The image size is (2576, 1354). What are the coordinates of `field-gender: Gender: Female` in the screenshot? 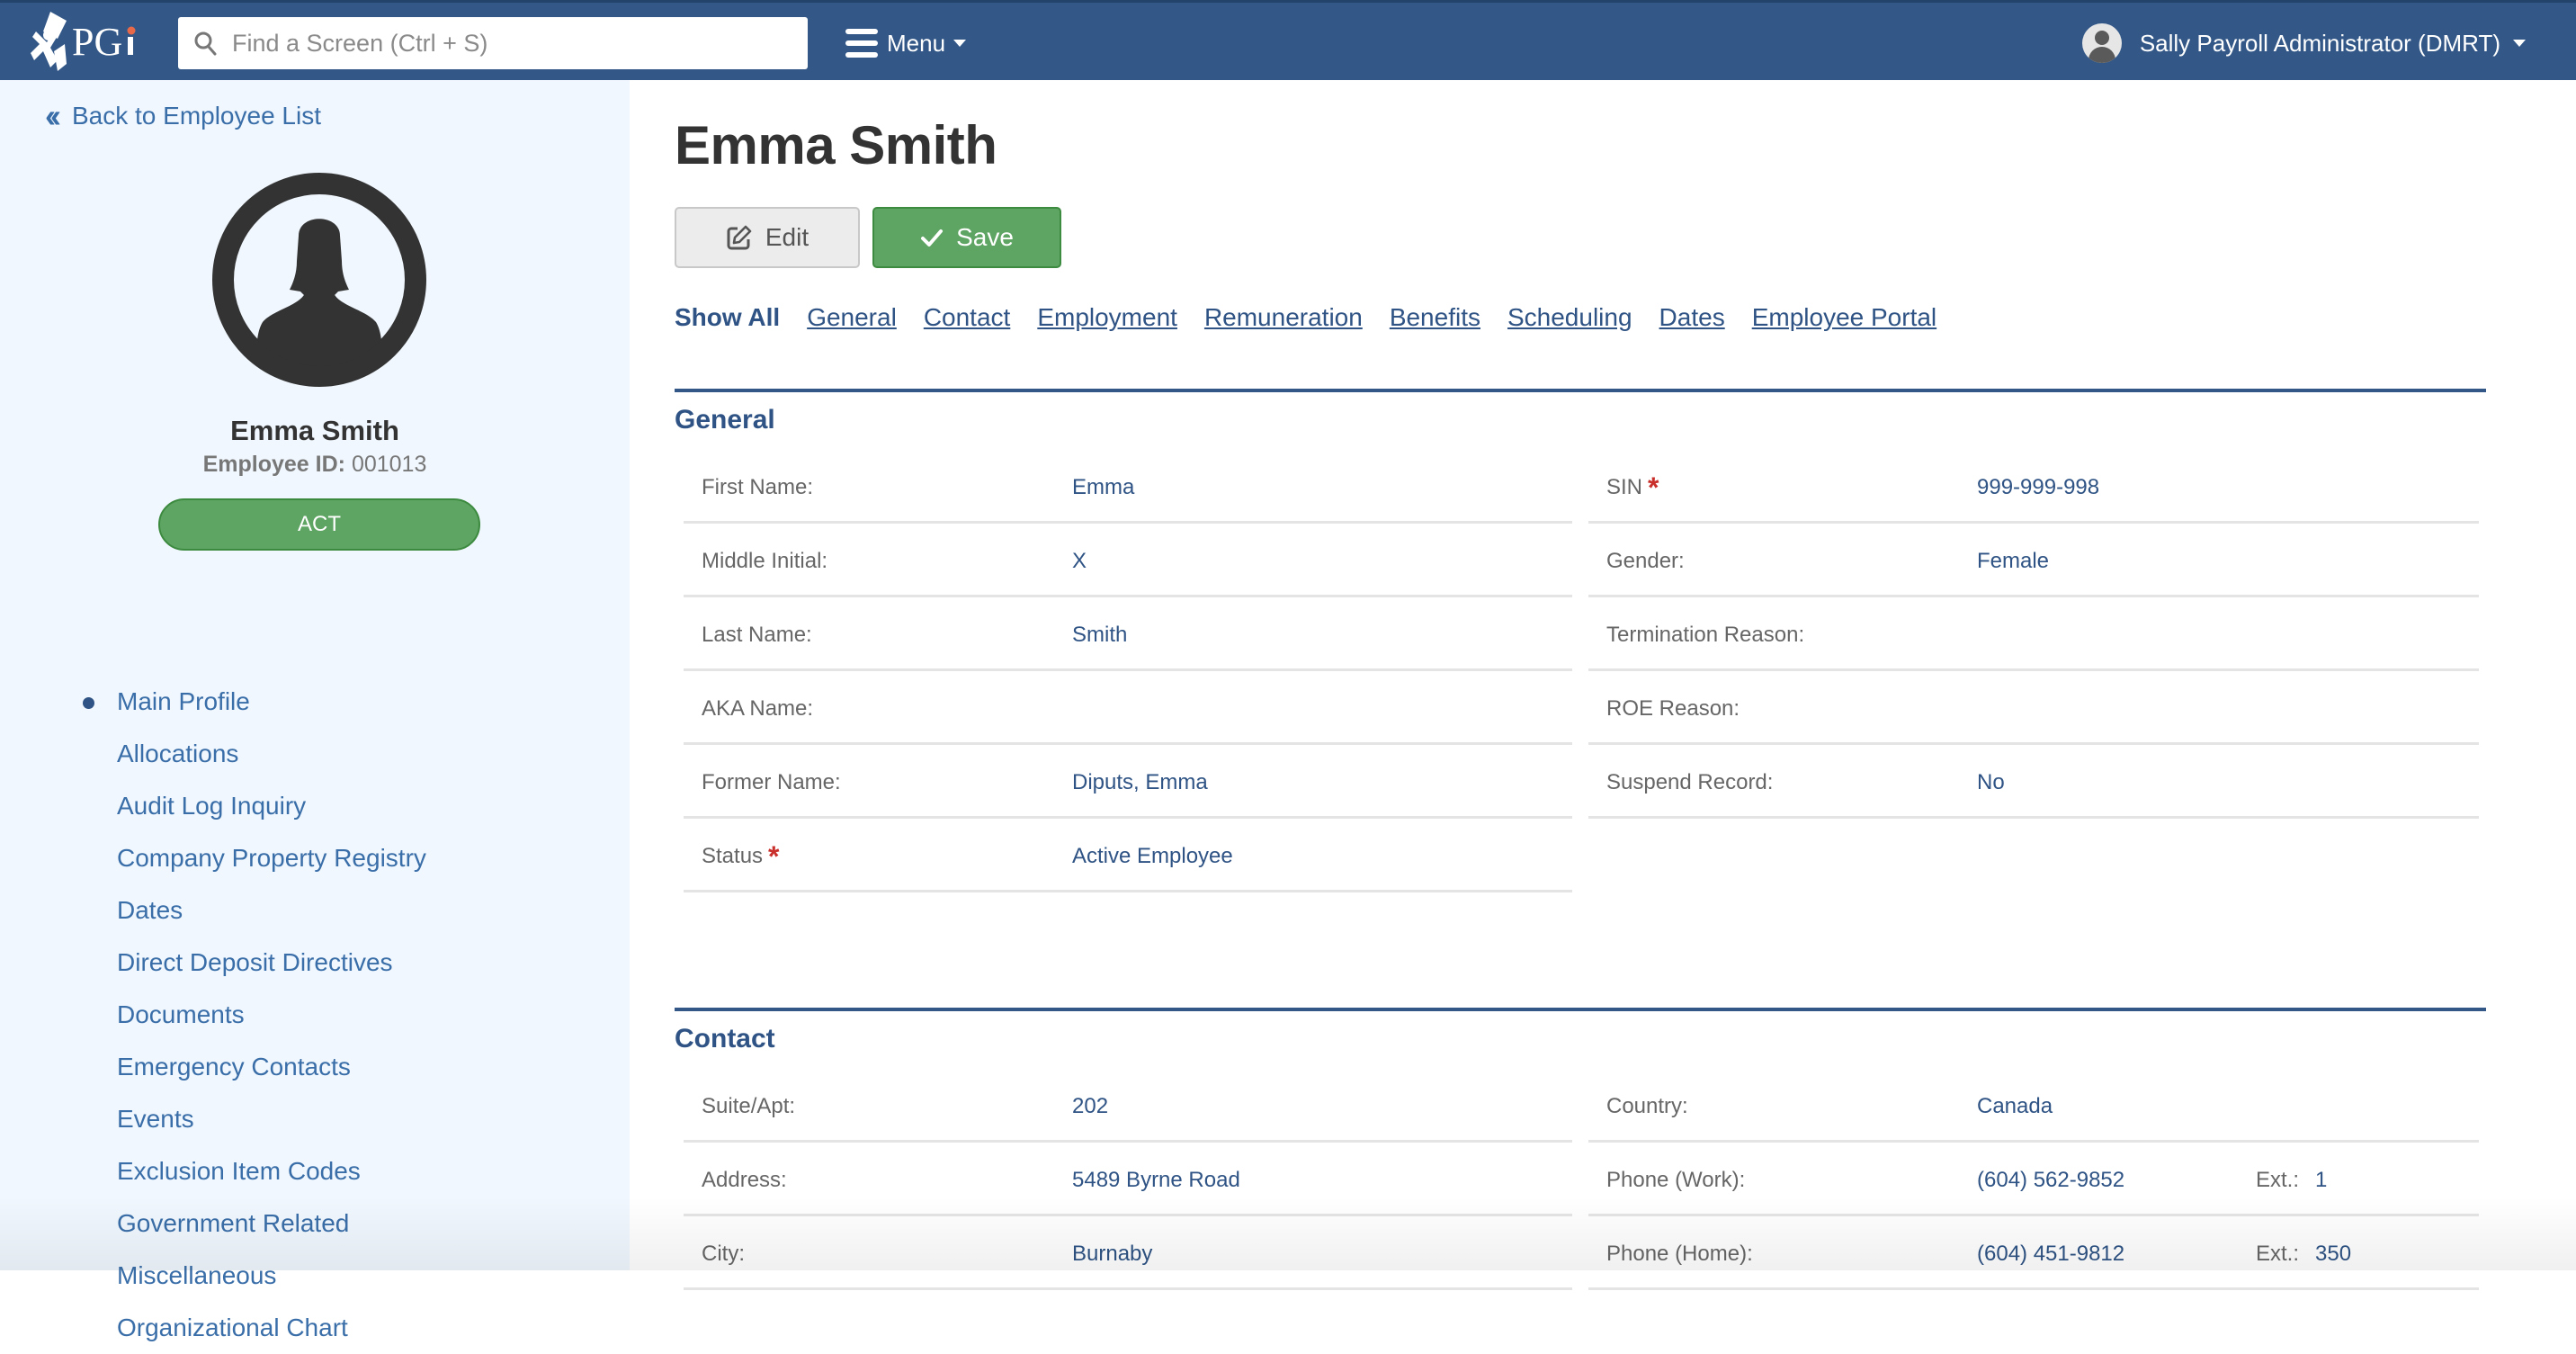 It's located at (2033, 560).